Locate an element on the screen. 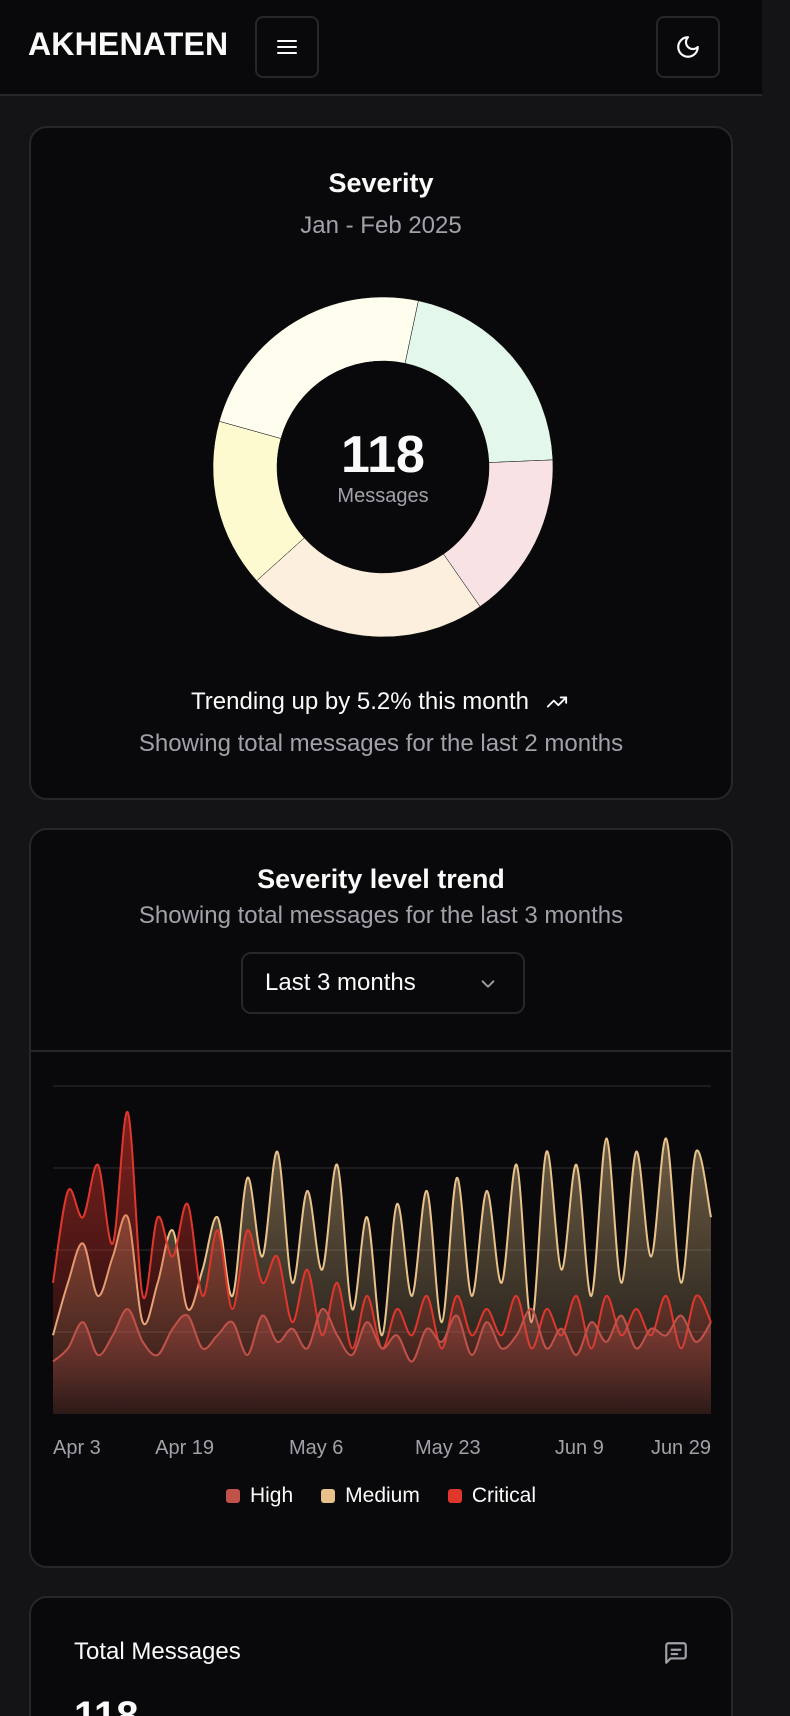 The width and height of the screenshot is (790, 1716). total-messages-card: Total Messages 118 is located at coordinates (381, 1656).